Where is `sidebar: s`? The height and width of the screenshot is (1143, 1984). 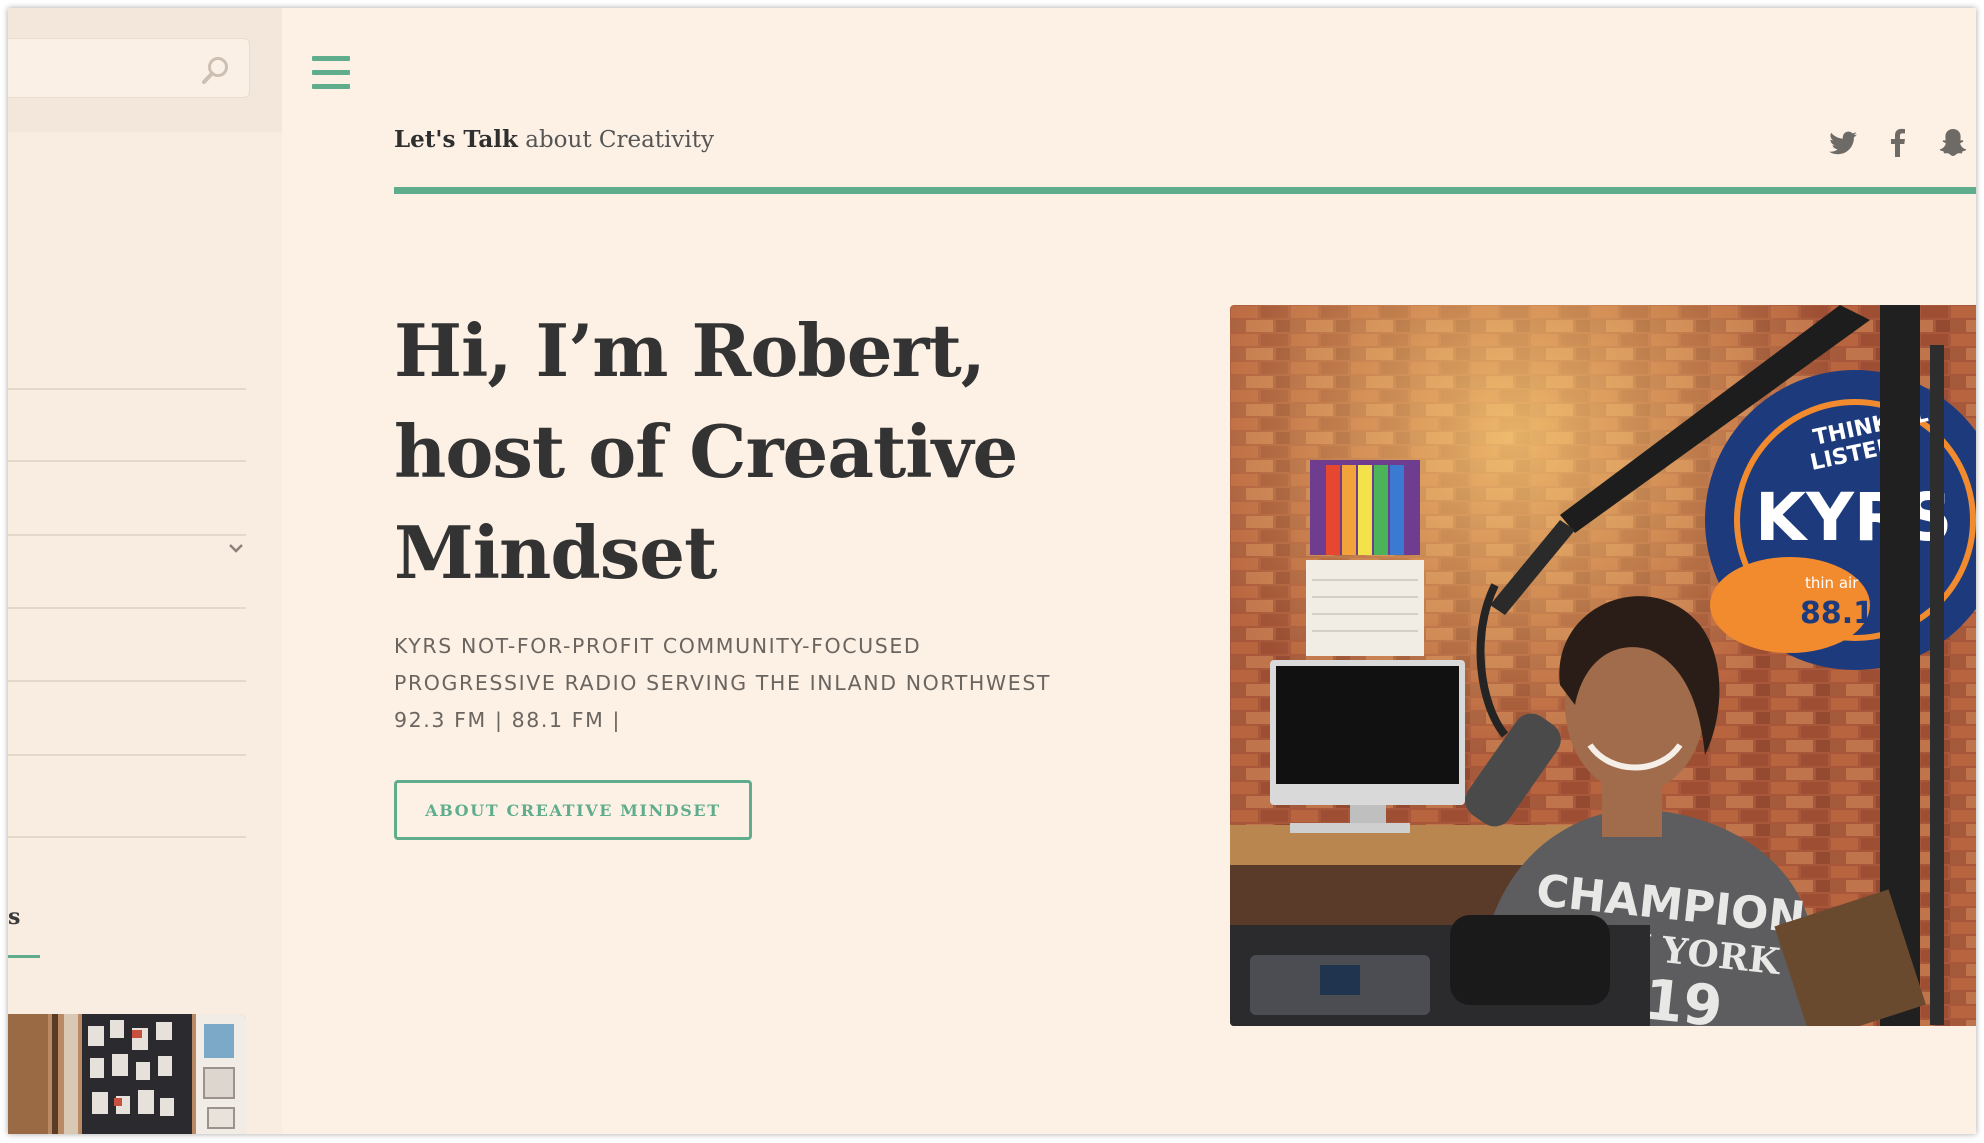
sidebar: s is located at coordinates (145, 571).